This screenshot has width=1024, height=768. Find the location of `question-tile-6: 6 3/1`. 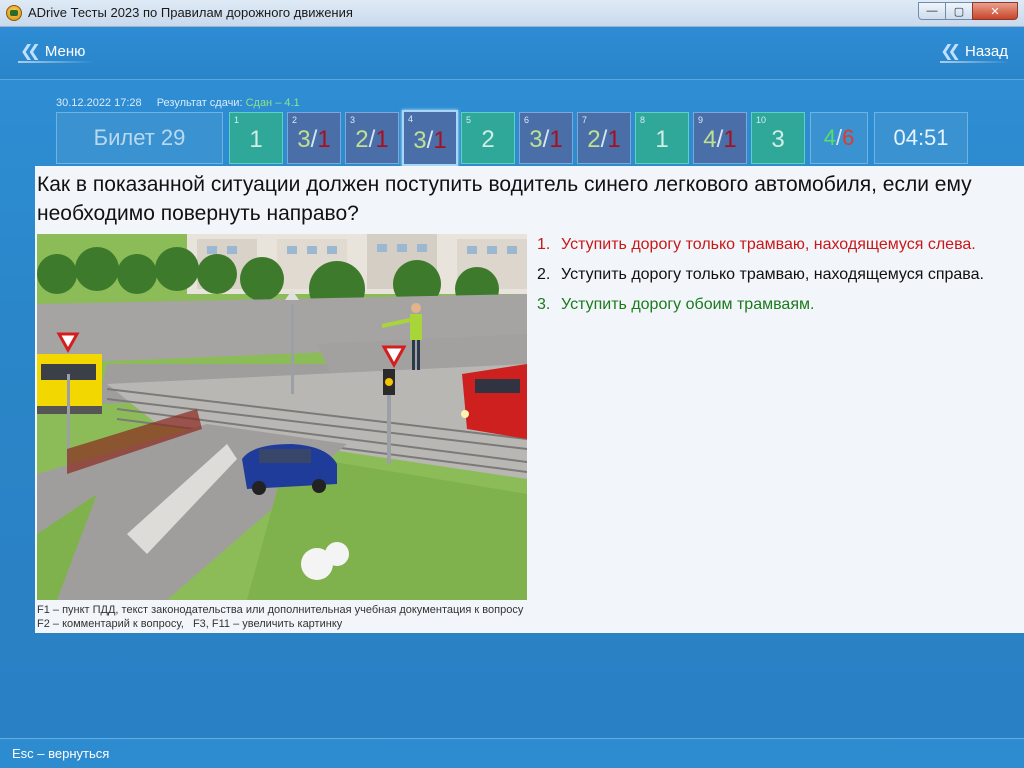

question-tile-6: 6 3/1 is located at coordinates (546, 138).